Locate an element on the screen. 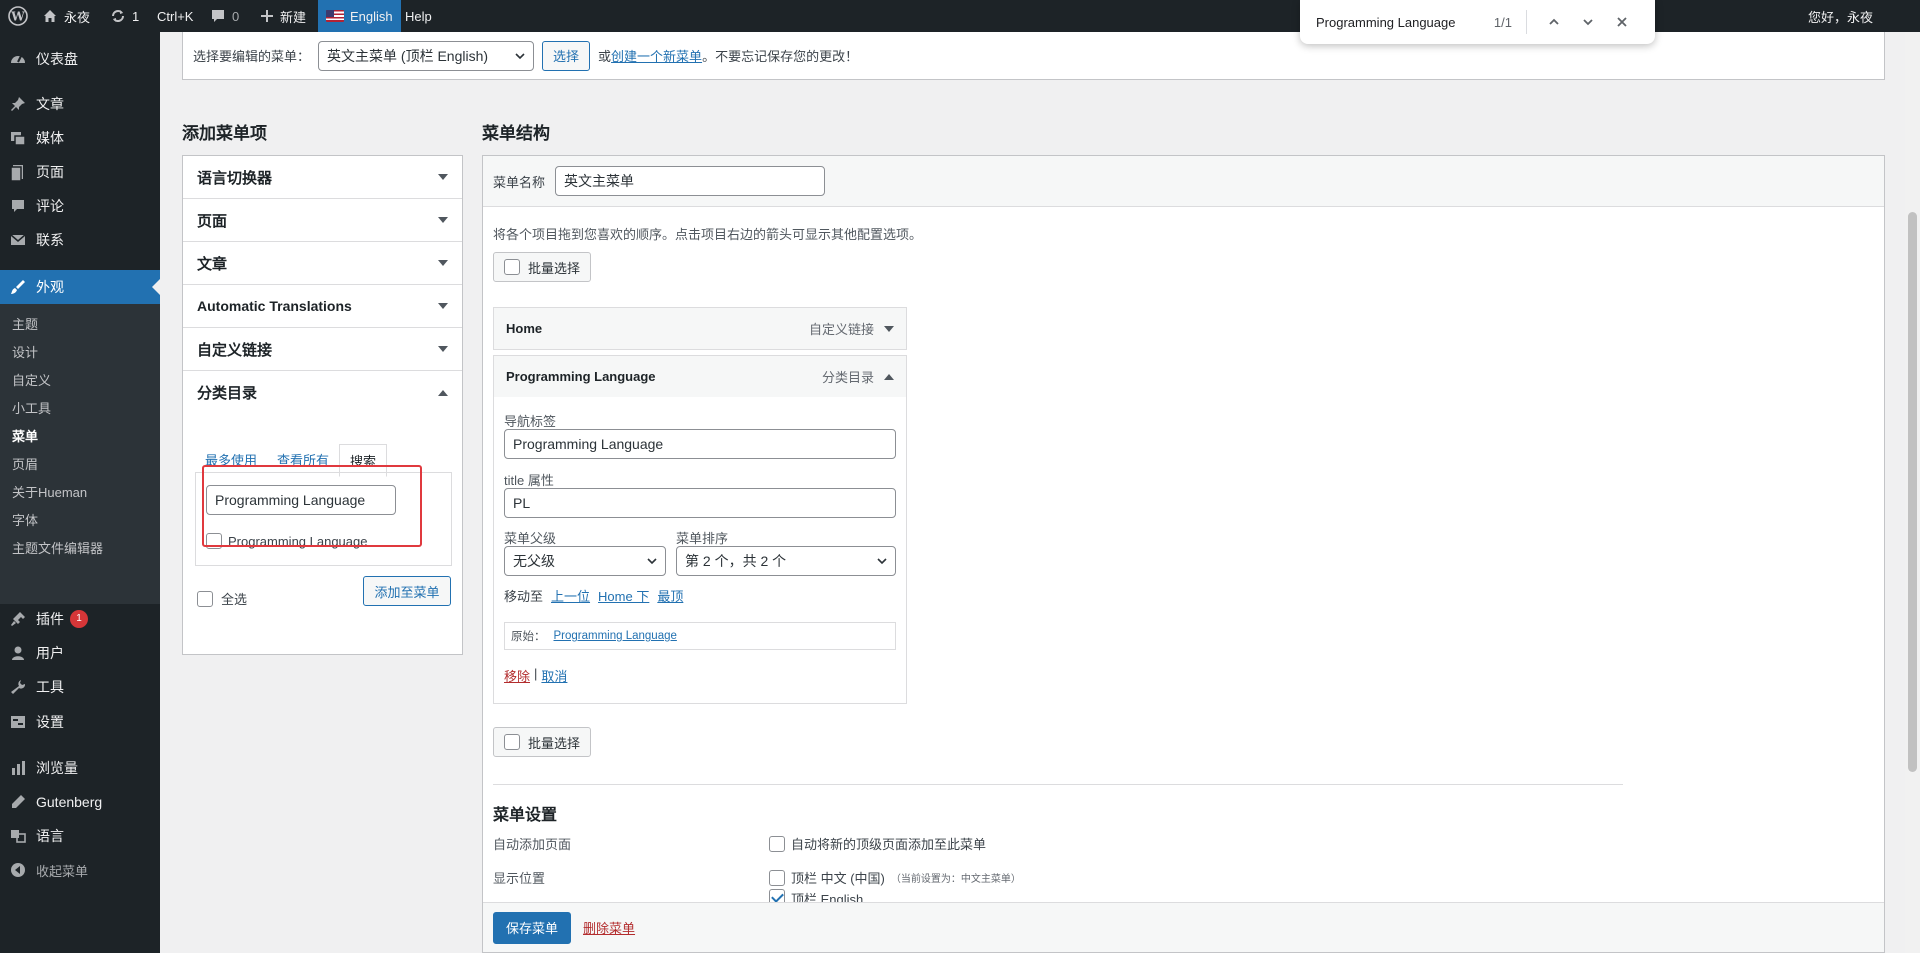 This screenshot has width=1920, height=953. accordion-label: 自定义链接 is located at coordinates (235, 350).